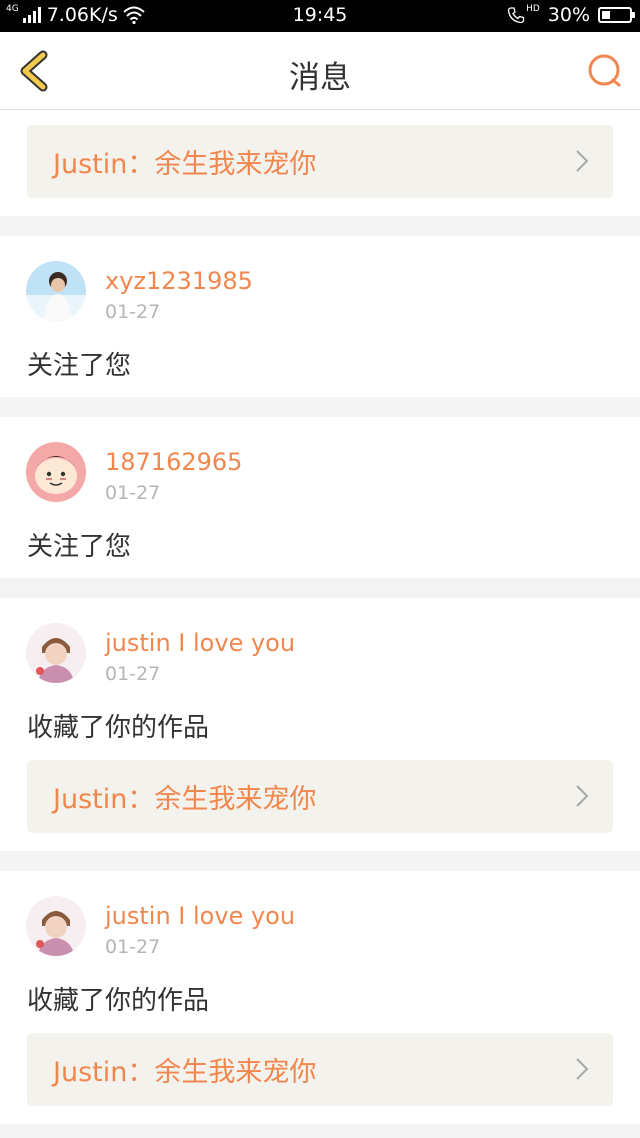 Image resolution: width=640 pixels, height=1138 pixels. Describe the element at coordinates (320, 78) in the screenshot. I see `page-title: 消息` at that location.